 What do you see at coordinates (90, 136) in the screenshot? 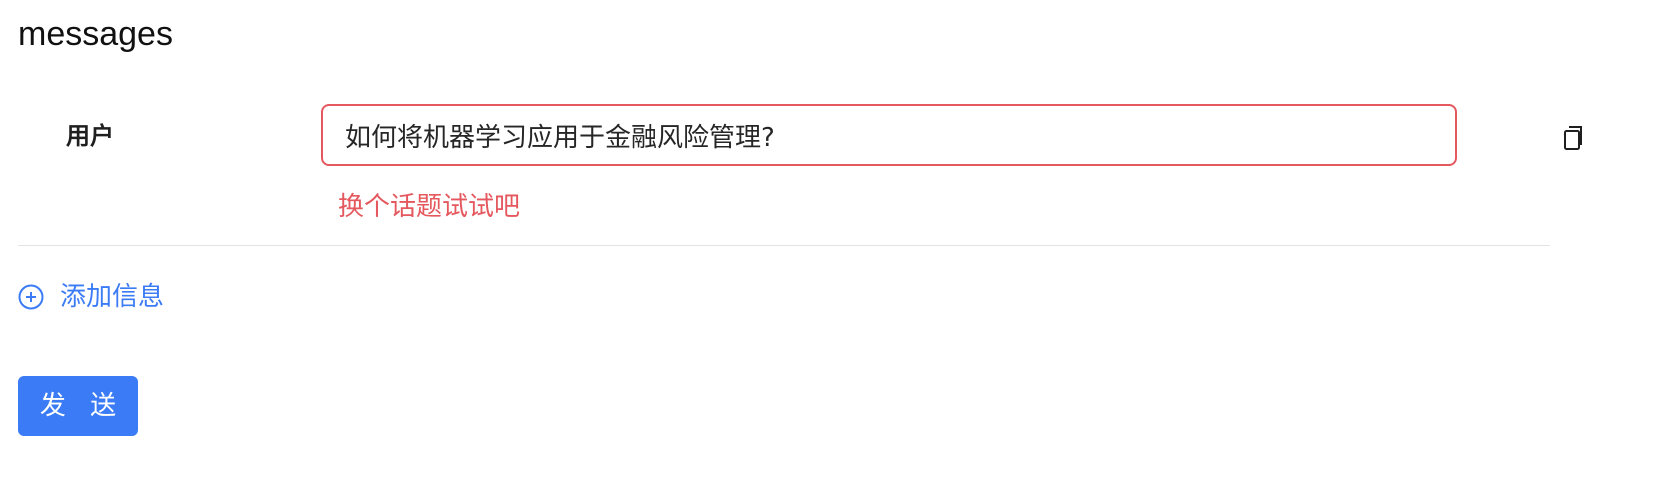
I see `role-label: 用户` at bounding box center [90, 136].